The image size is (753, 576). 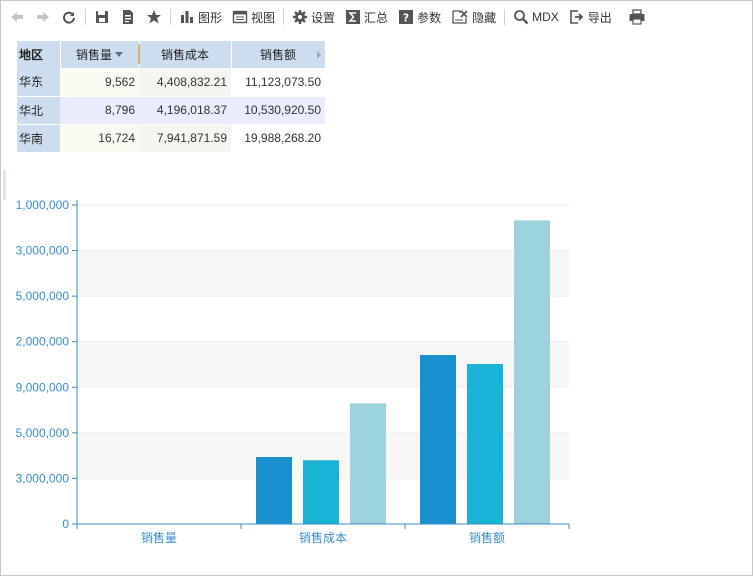 What do you see at coordinates (521, 17) in the screenshot?
I see `search-icon` at bounding box center [521, 17].